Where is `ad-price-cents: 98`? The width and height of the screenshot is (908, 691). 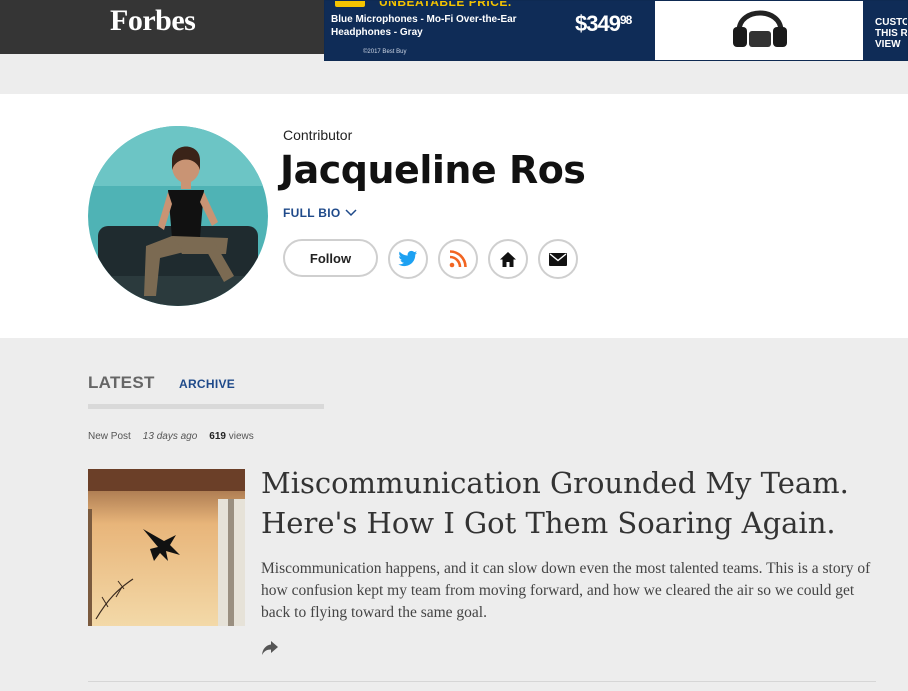
ad-price-cents: 98 is located at coordinates (625, 20).